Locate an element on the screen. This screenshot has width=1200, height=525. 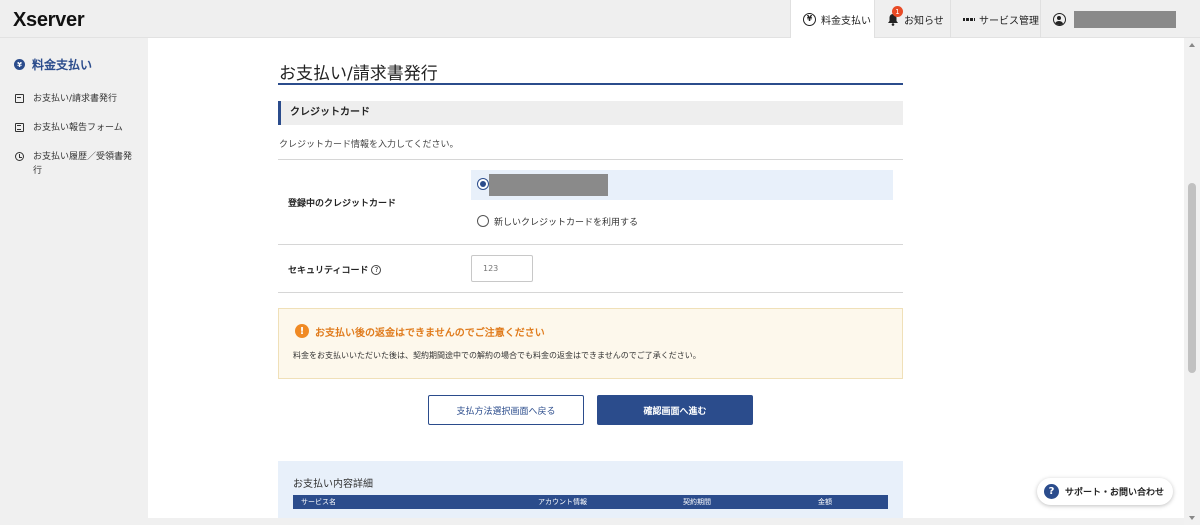
new-card-radio is located at coordinates (483, 221).